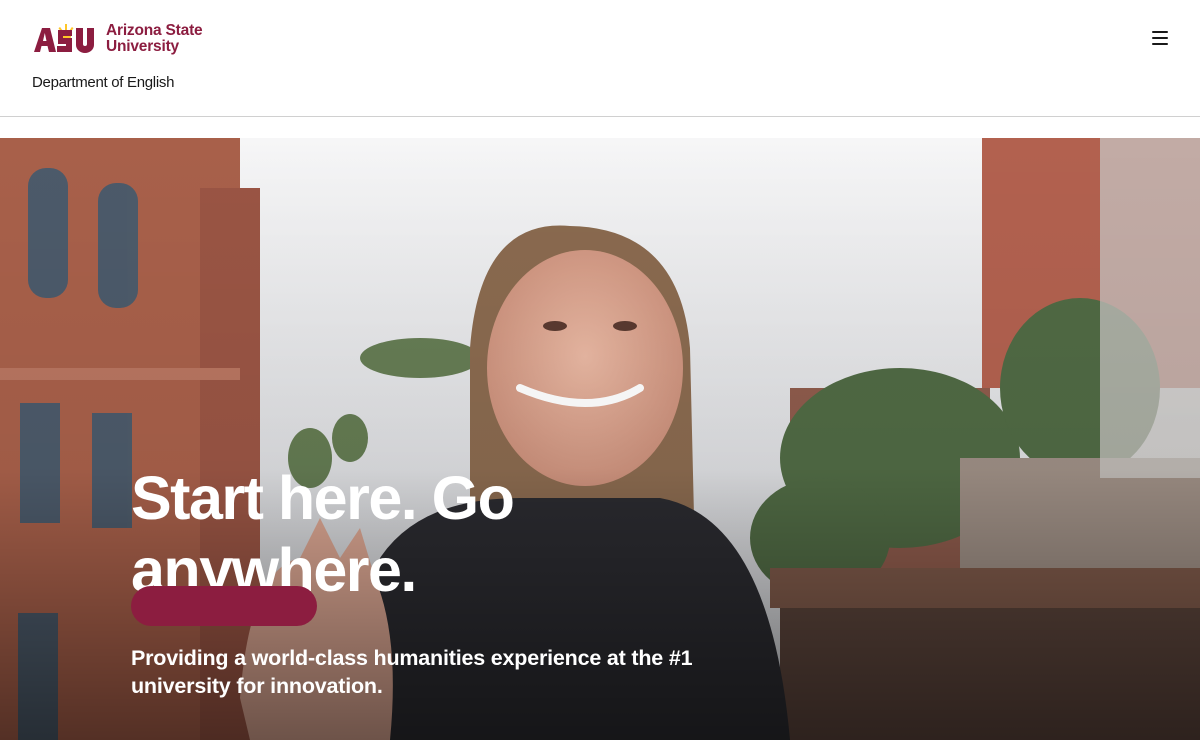 Image resolution: width=1200 pixels, height=740 pixels. What do you see at coordinates (103, 82) in the screenshot?
I see `department-title-link: Department of English` at bounding box center [103, 82].